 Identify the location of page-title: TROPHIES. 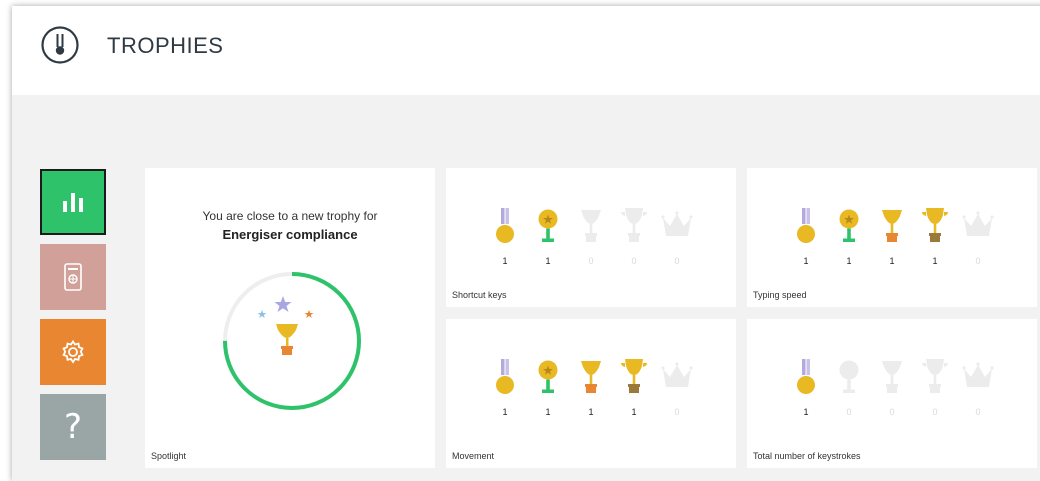
(165, 45).